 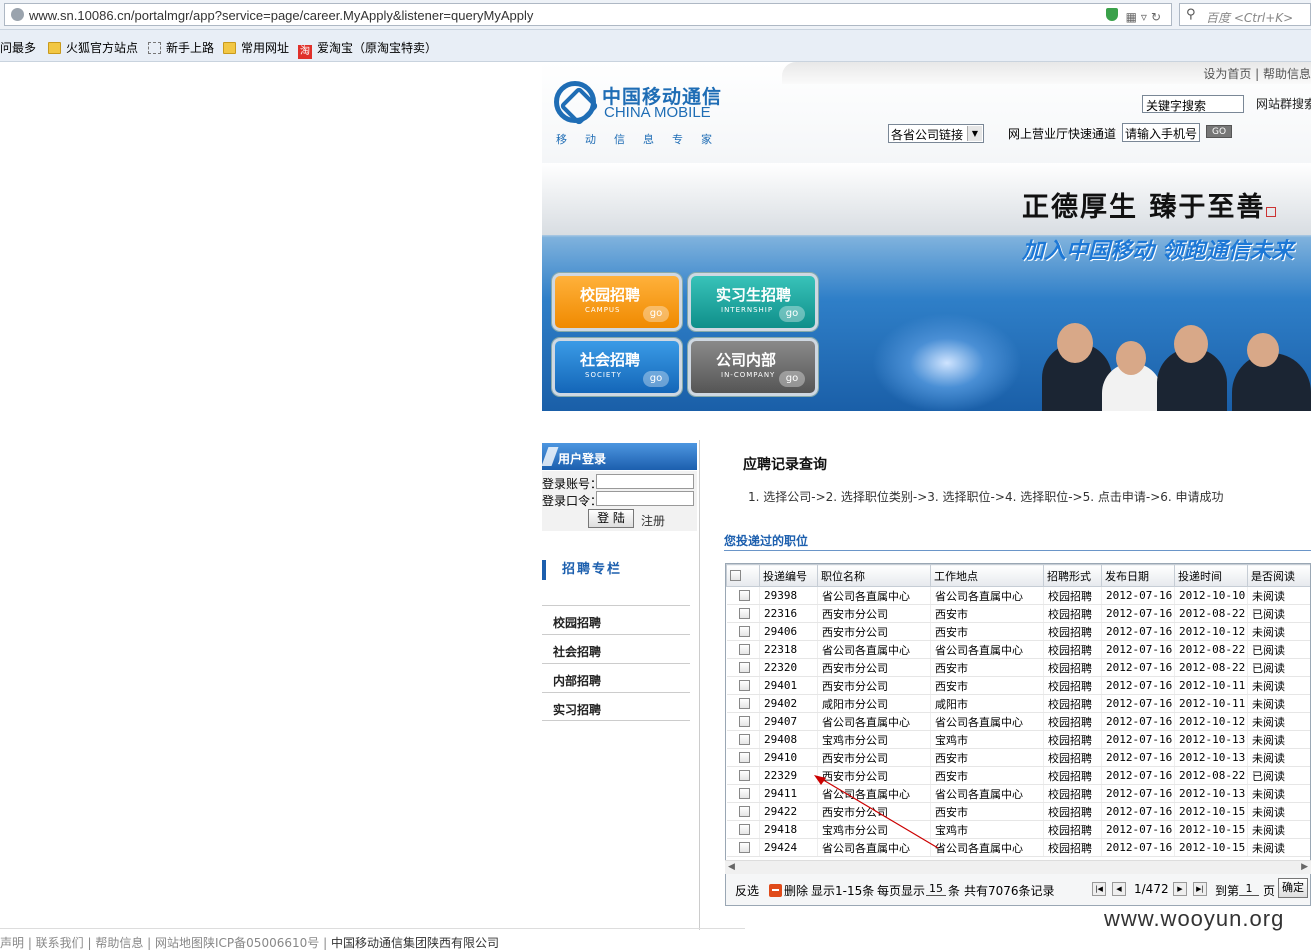 What do you see at coordinates (1193, 104) in the screenshot?
I see `keyword-search-input: 关键字搜索` at bounding box center [1193, 104].